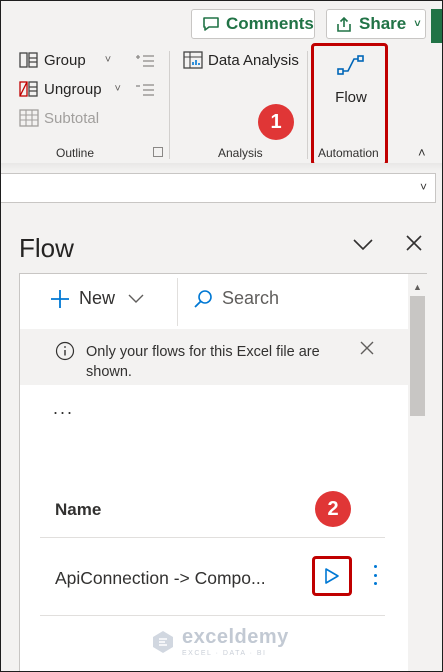  What do you see at coordinates (78, 510) in the screenshot?
I see `name-column-header: Name` at bounding box center [78, 510].